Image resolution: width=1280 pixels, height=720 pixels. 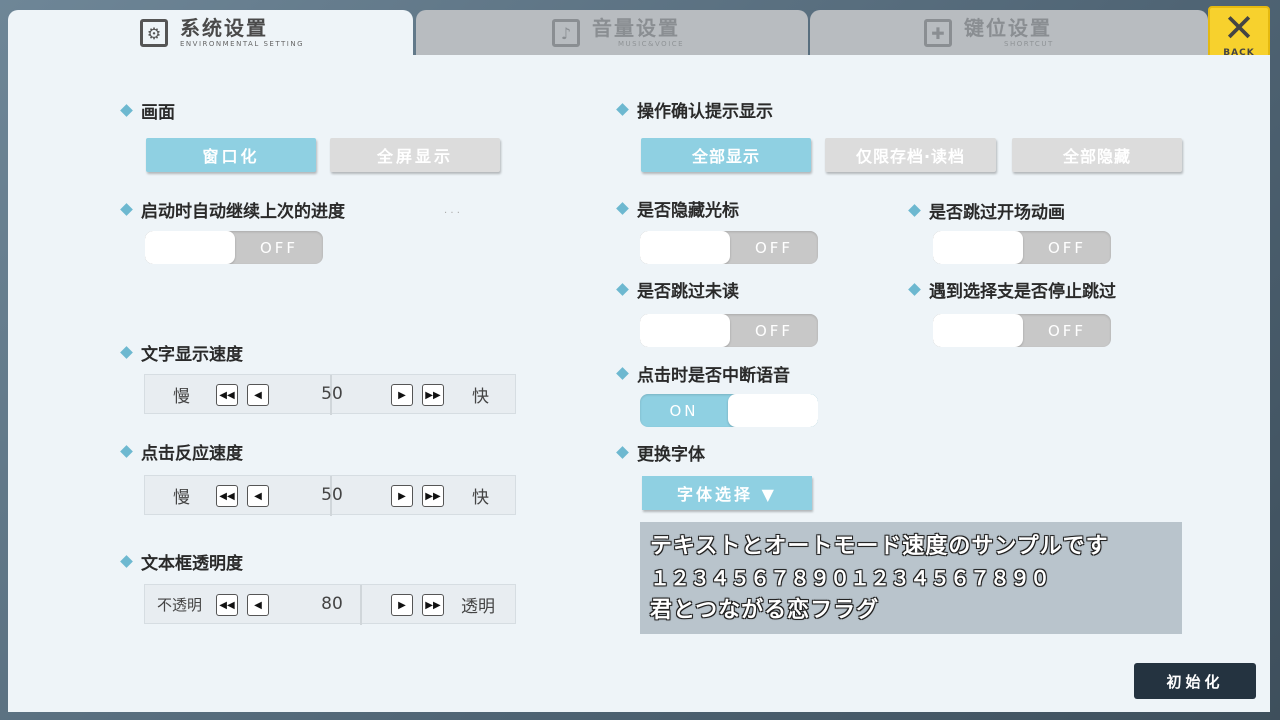 I want to click on tab-subtitle: SHORTCUT, so click(x=1029, y=44).